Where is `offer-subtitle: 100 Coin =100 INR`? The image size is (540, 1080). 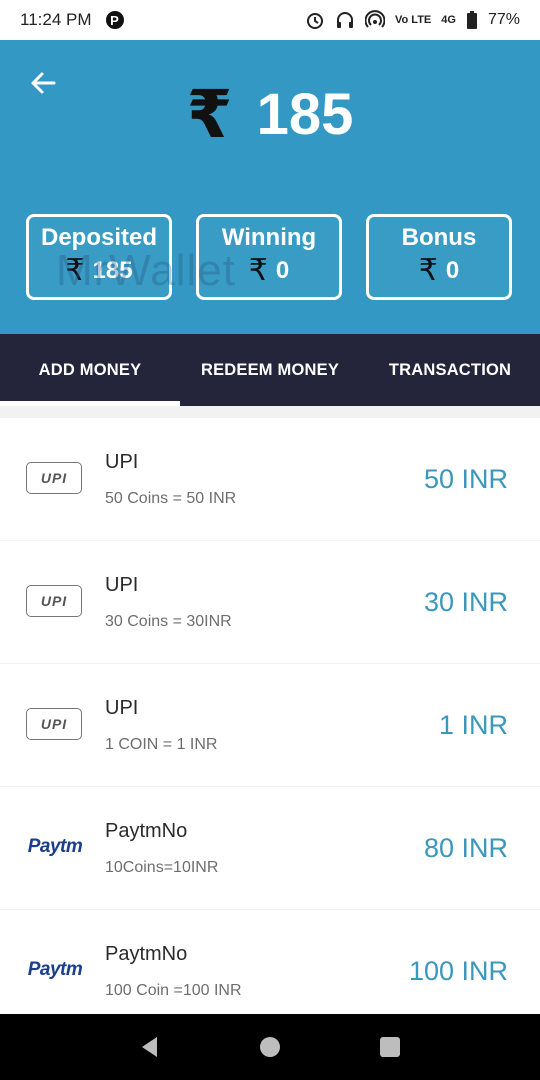 offer-subtitle: 100 Coin =100 INR is located at coordinates (173, 990).